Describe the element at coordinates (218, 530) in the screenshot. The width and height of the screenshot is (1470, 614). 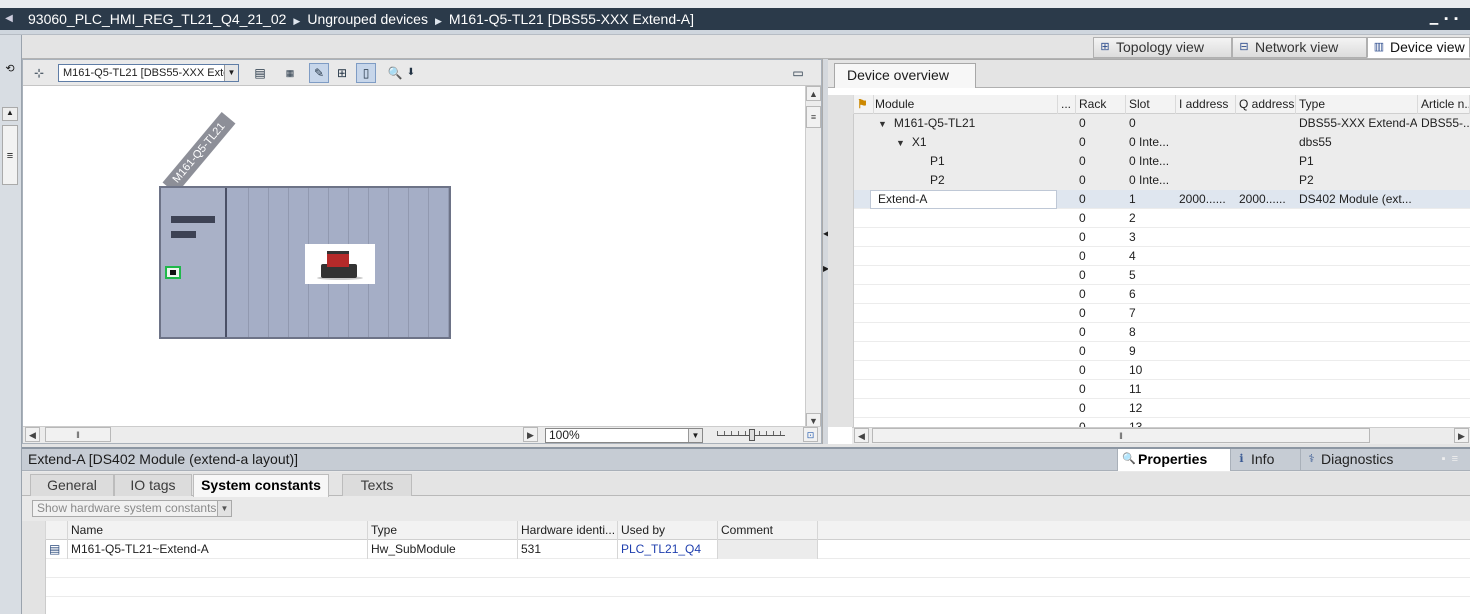
I see `column-header-name: Name` at that location.